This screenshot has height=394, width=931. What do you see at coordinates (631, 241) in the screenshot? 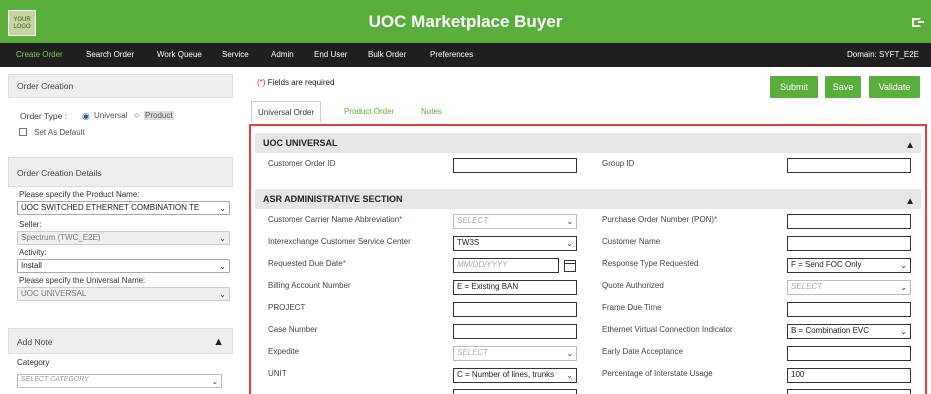
I see `customer-name-label: Customer Name` at bounding box center [631, 241].